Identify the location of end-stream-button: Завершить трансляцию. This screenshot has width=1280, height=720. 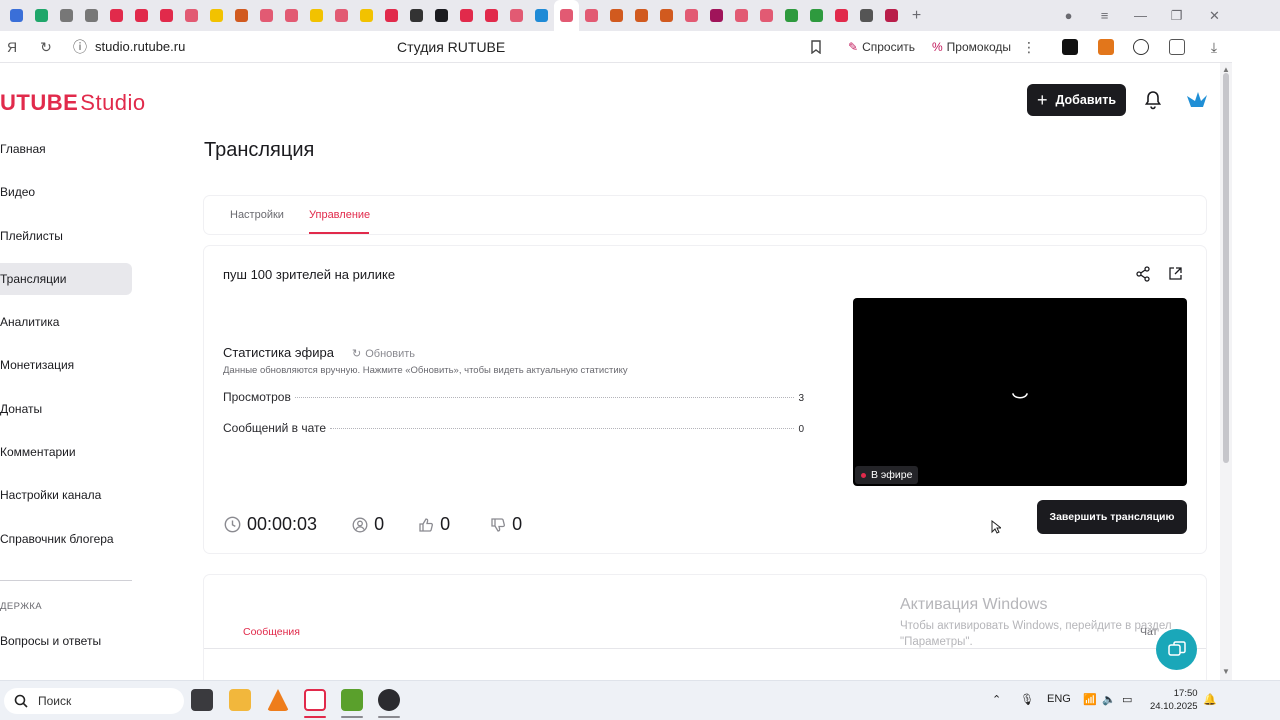
(1112, 517).